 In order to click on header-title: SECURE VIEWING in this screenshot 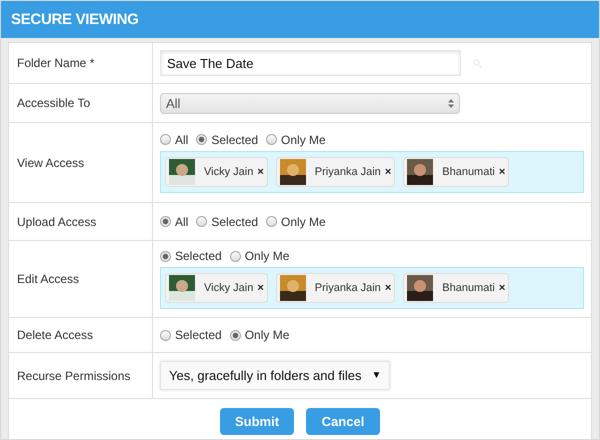, I will do `click(74, 19)`.